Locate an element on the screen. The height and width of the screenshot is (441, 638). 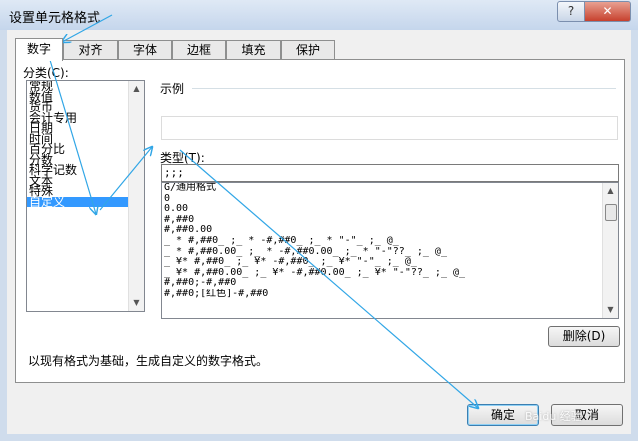
arrow-to-number-tab is located at coordinates (87, 28).